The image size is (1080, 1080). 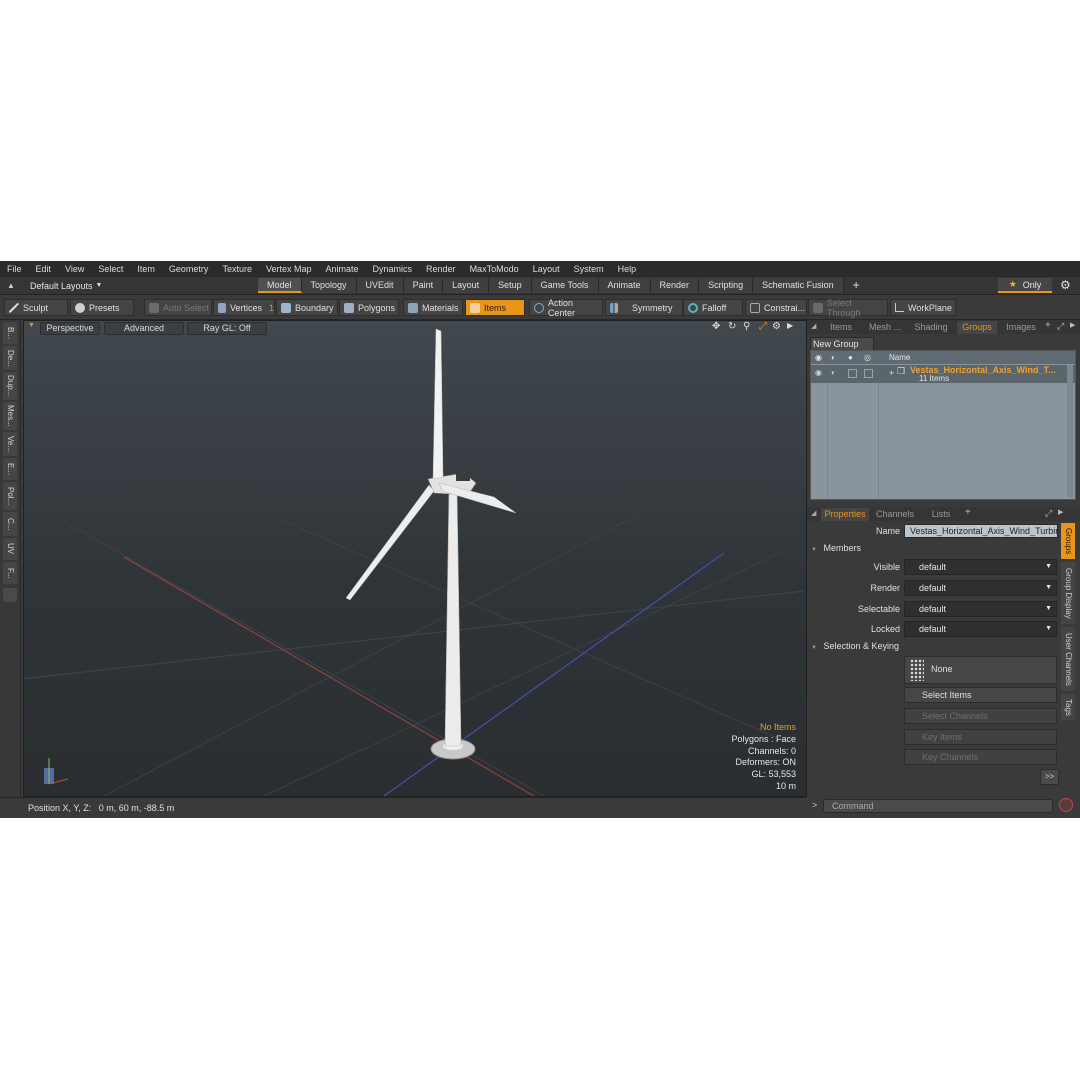 What do you see at coordinates (10, 595) in the screenshot?
I see `left-tab-extra` at bounding box center [10, 595].